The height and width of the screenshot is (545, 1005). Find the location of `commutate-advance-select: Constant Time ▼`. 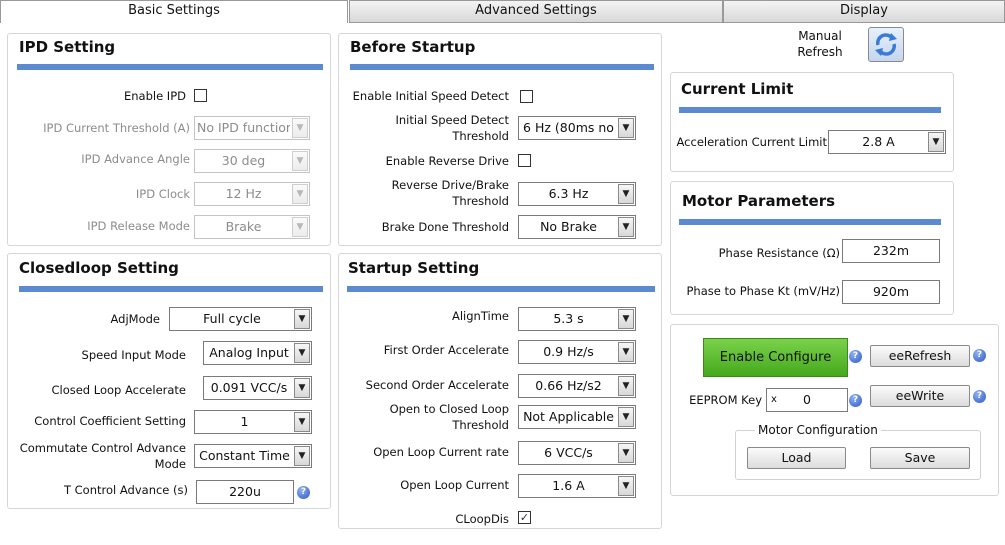

commutate-advance-select: Constant Time ▼ is located at coordinates (253, 456).